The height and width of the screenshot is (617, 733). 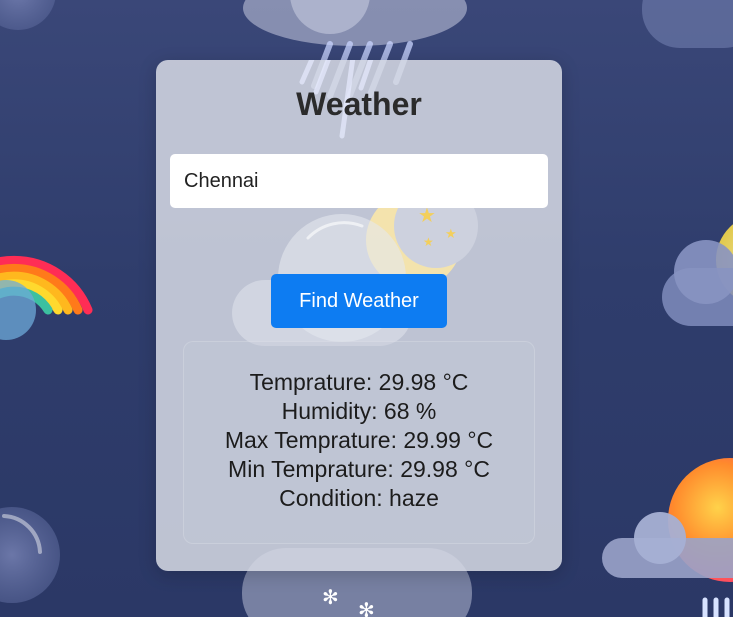 I want to click on sun-cloud-icon, so click(x=667, y=537).